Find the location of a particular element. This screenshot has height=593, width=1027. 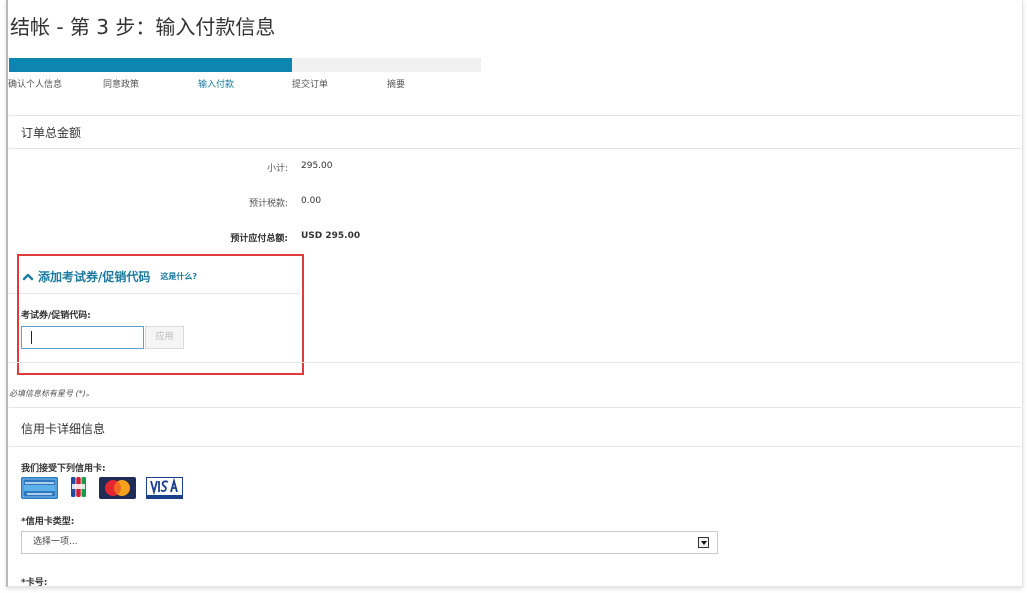

apply-button: 应用 is located at coordinates (164, 337).